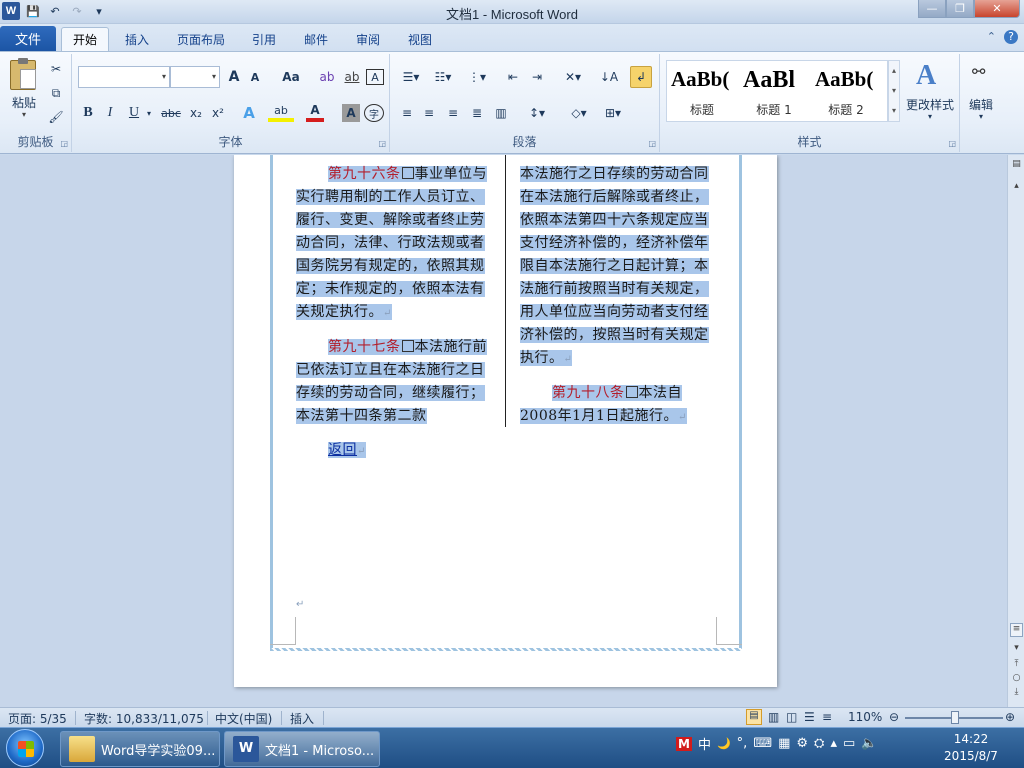 This screenshot has width=1024, height=768. Describe the element at coordinates (1011, 37) in the screenshot. I see `help-icon: ?` at that location.